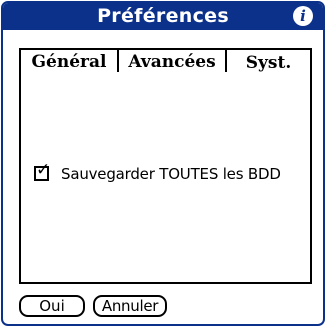 The width and height of the screenshot is (328, 329). I want to click on checkmark-icon: ✓, so click(43, 170).